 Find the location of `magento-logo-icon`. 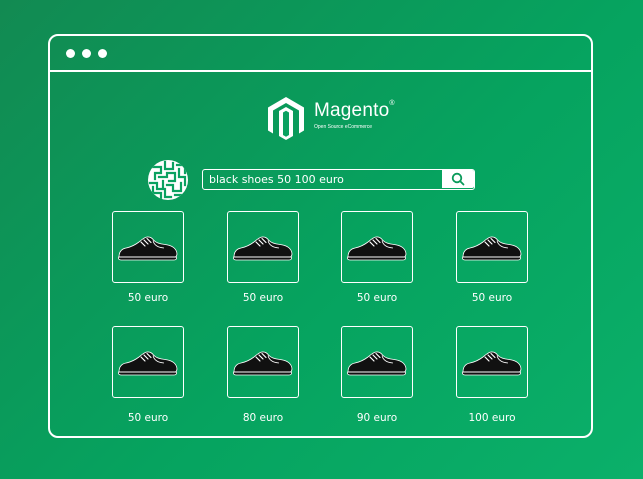

magento-logo-icon is located at coordinates (286, 118).